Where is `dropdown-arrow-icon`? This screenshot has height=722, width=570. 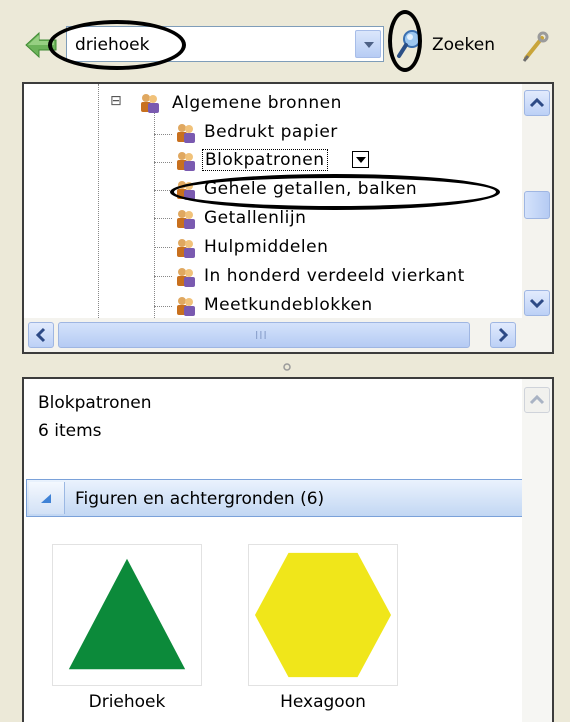 dropdown-arrow-icon is located at coordinates (368, 44).